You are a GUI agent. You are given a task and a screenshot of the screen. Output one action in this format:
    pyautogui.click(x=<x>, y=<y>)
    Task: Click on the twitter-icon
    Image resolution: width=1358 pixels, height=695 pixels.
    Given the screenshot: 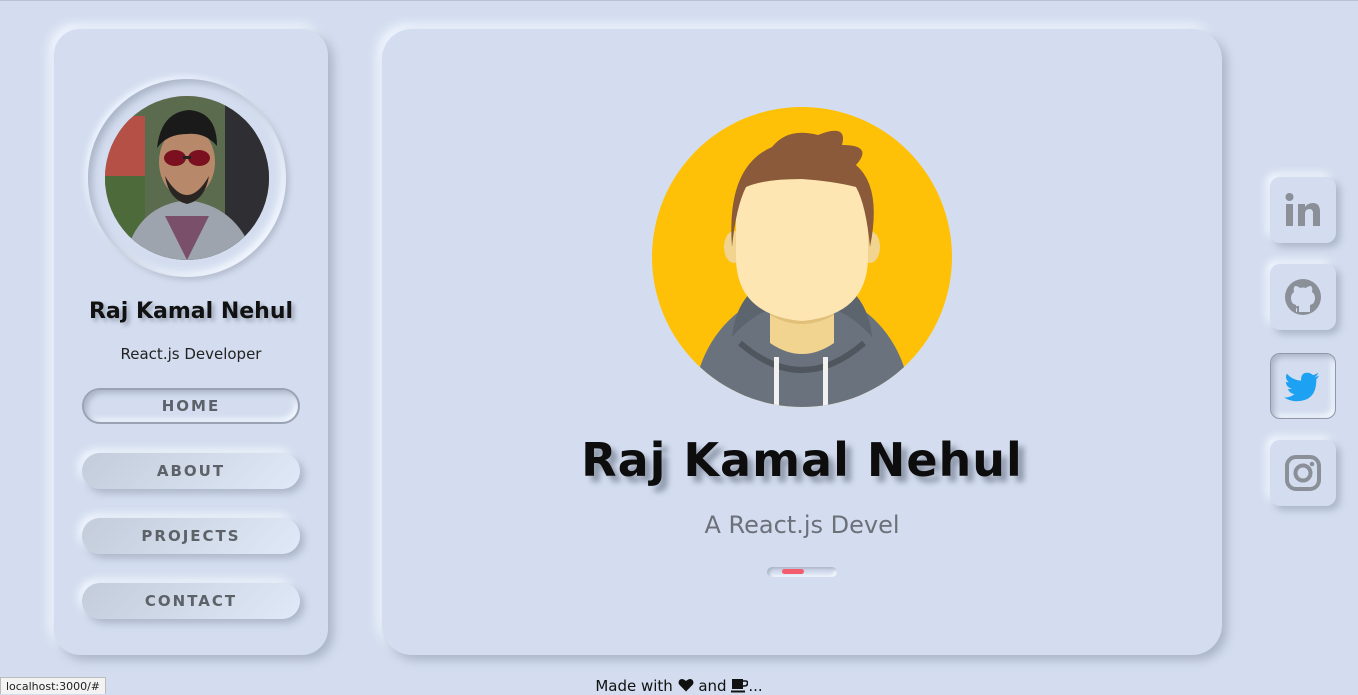 What is the action you would take?
    pyautogui.click(x=1302, y=387)
    